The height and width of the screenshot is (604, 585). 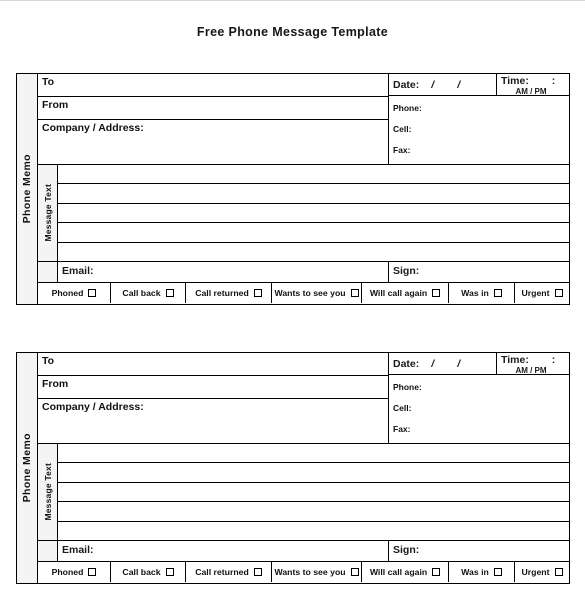 I want to click on page-title: Free Phone Message Template, so click(x=292, y=32).